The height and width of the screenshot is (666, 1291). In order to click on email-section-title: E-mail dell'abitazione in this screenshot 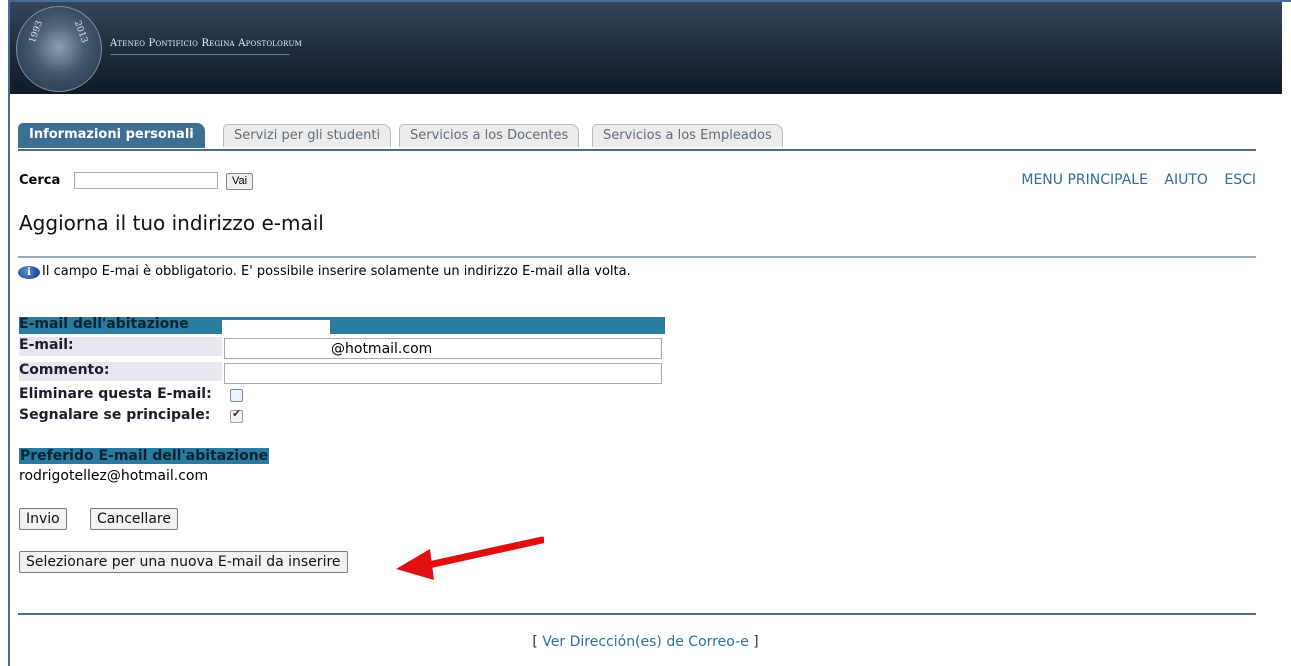, I will do `click(104, 324)`.